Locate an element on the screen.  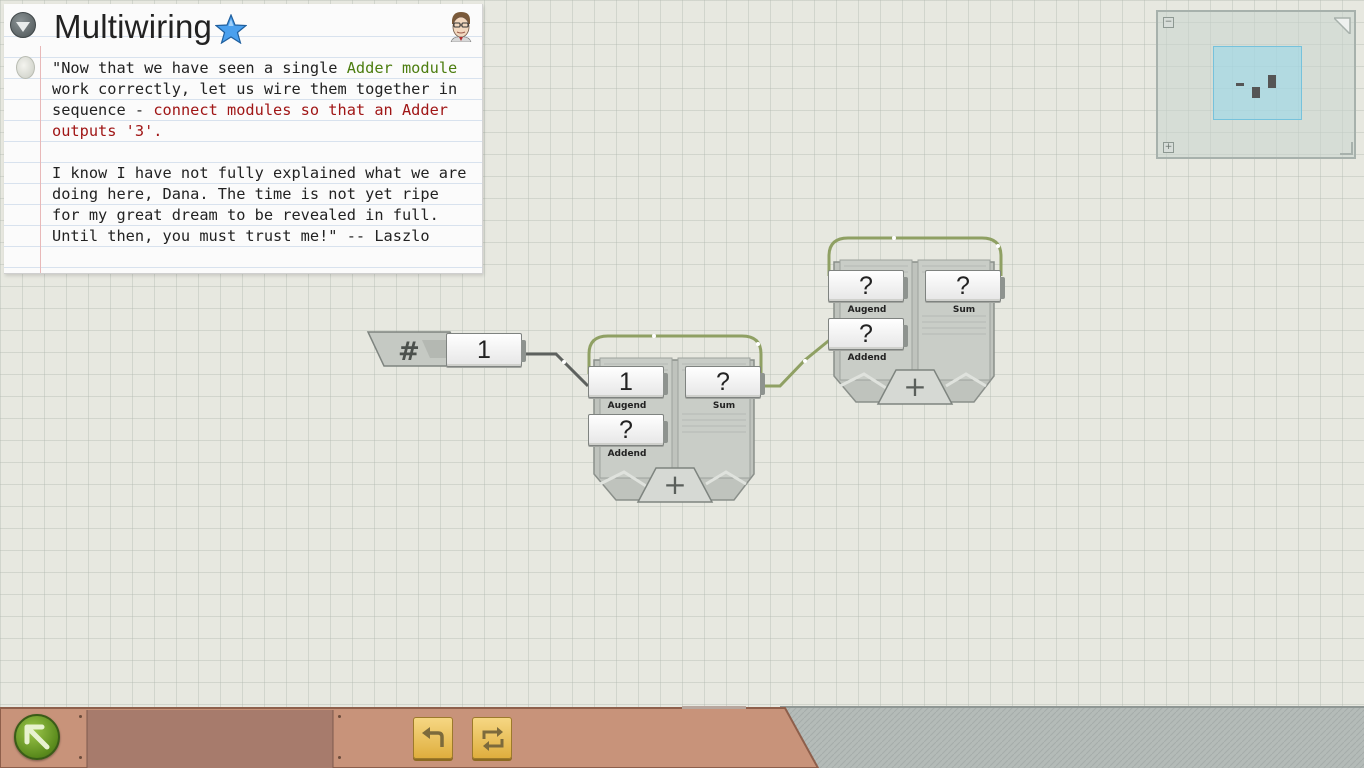
wire-adder1-to-adder2 is located at coordinates (798, 362).